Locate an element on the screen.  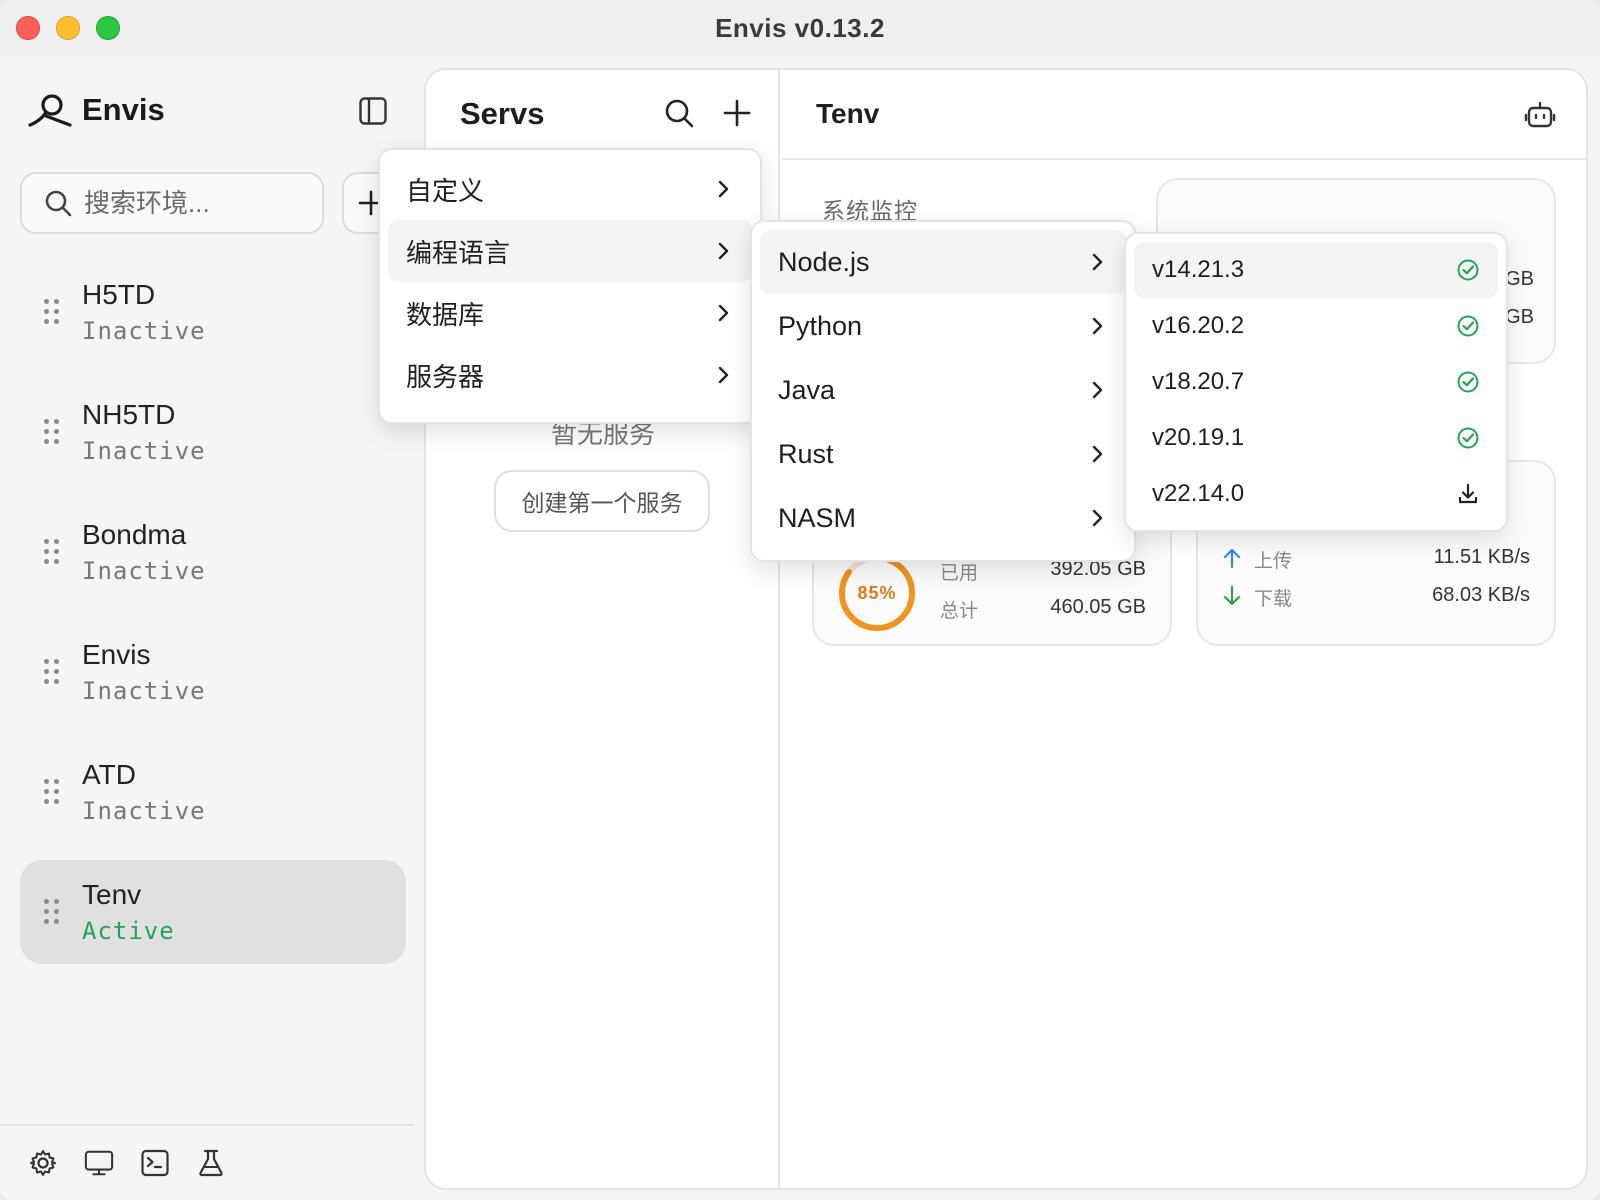
version-item-v20: v20.19.1 is located at coordinates (1316, 438).